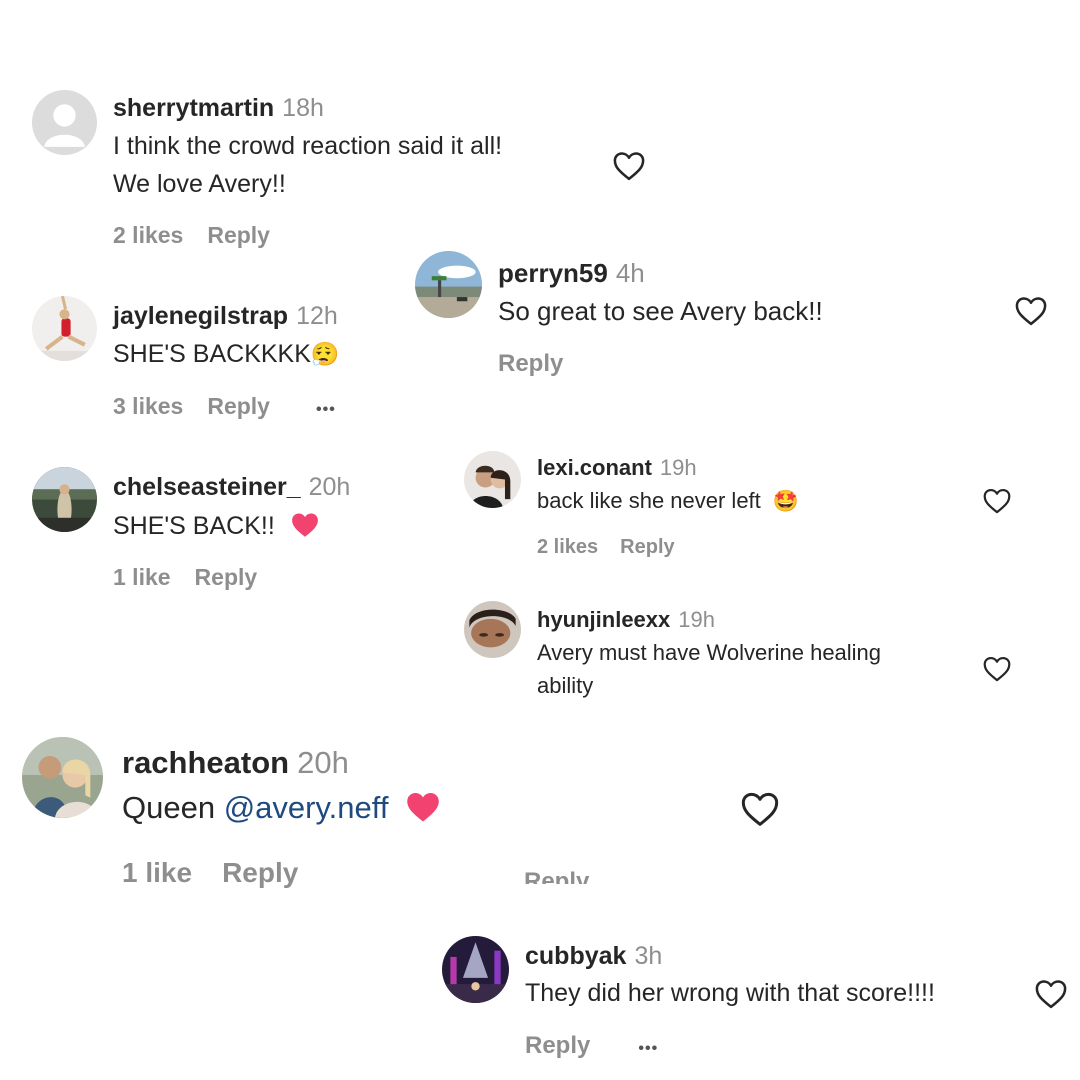  What do you see at coordinates (594, 467) in the screenshot?
I see `reply-username: lexi.conant` at bounding box center [594, 467].